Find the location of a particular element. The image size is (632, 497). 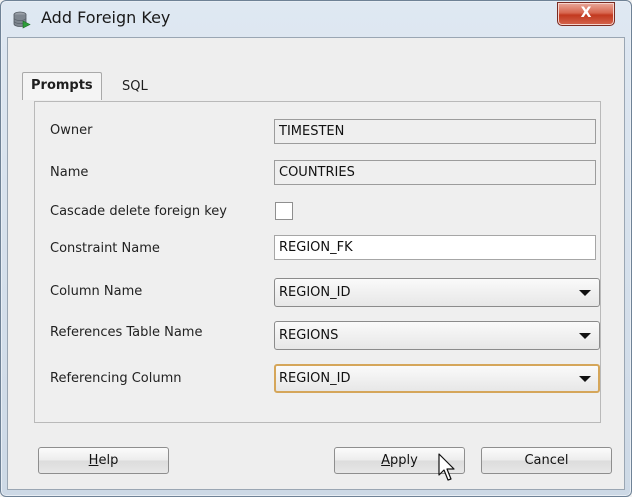

database-key-icon is located at coordinates (22, 20).